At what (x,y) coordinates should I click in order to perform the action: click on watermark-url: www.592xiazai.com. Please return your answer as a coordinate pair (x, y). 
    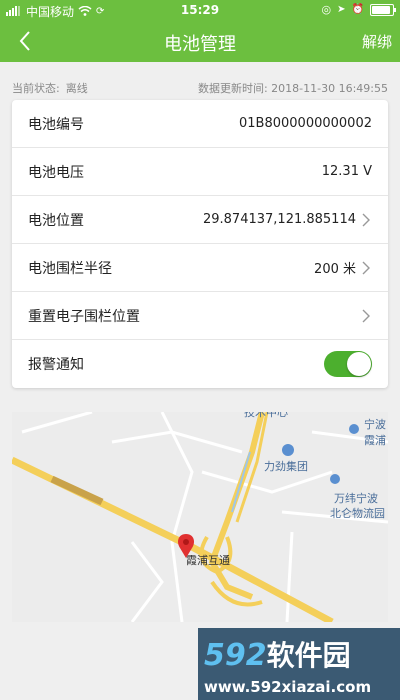
    Looking at the image, I should click on (288, 687).